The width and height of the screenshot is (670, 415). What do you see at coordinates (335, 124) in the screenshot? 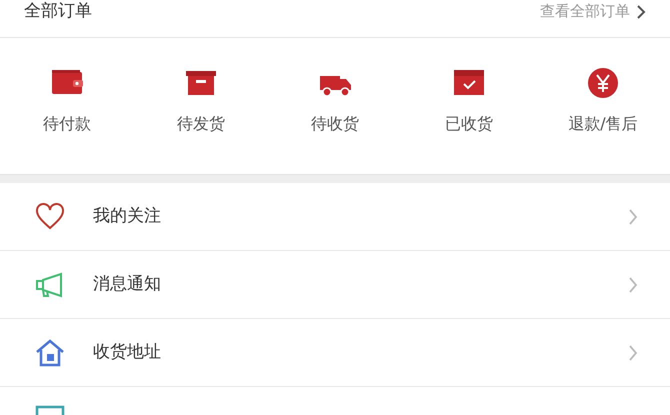
I see `order-status-label: 待收货` at bounding box center [335, 124].